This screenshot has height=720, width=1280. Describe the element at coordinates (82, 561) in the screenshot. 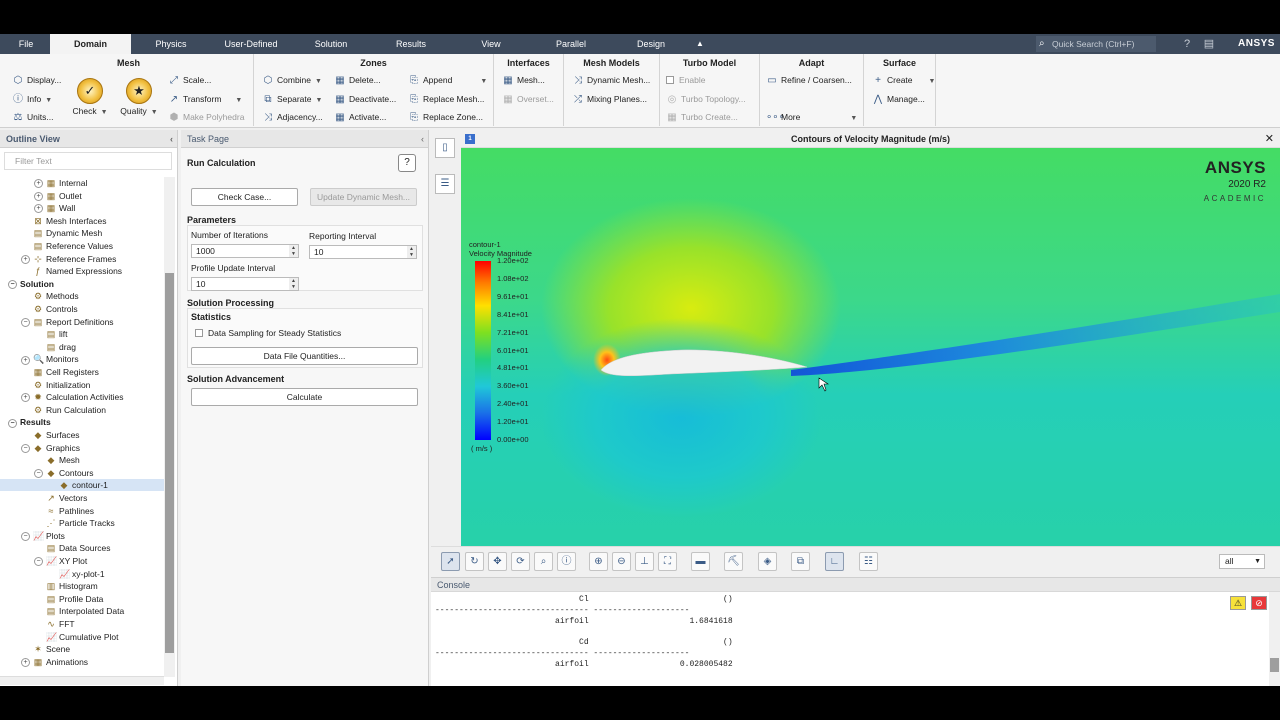

I see `tree-item-xy-plot: − 📈 XY Plot` at that location.